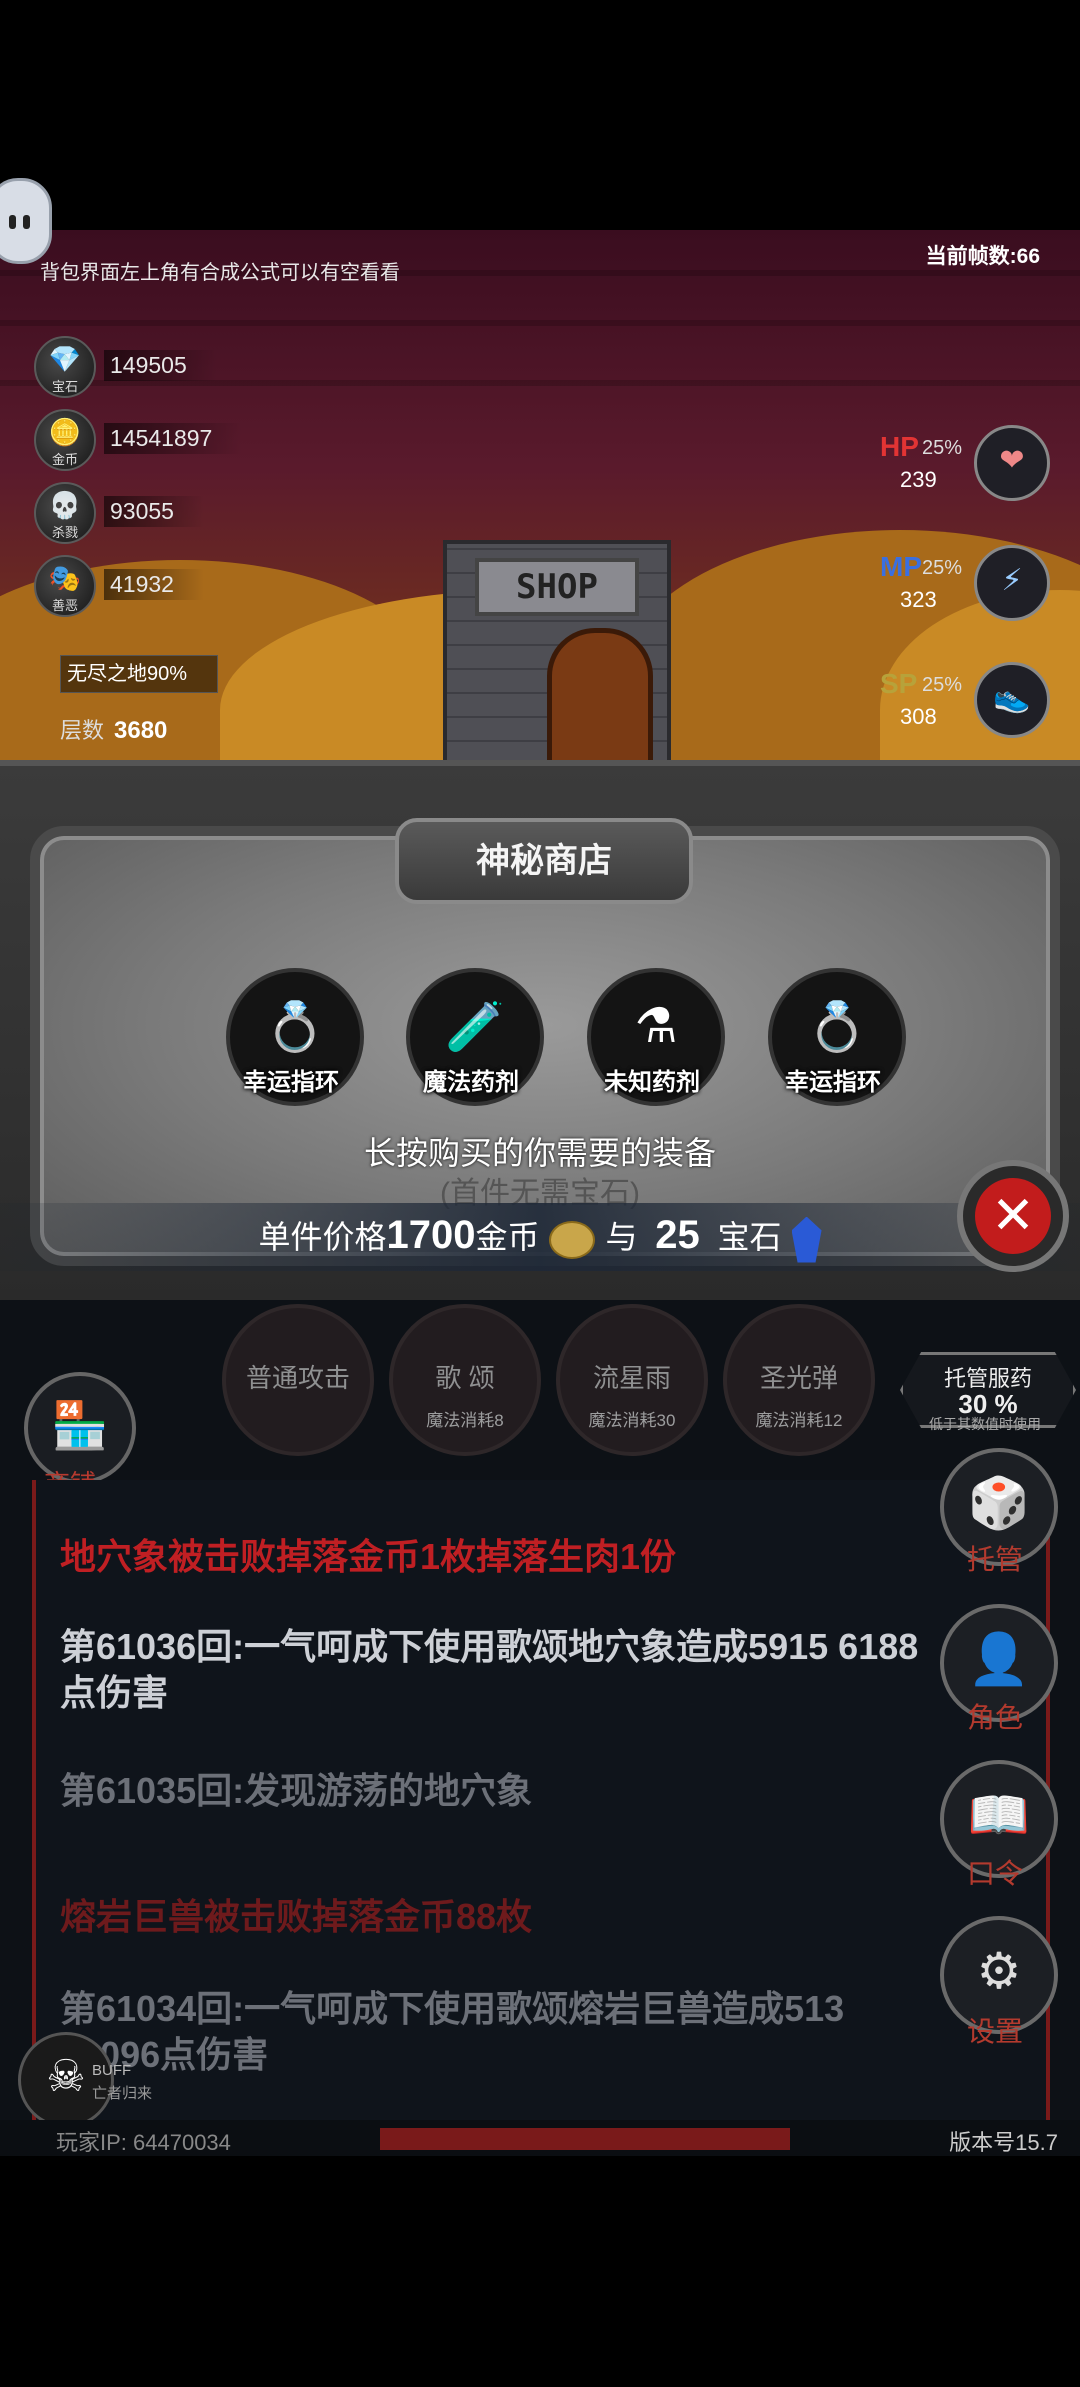 The image size is (1080, 2387). I want to click on zone-progress: 无尽之地90%, so click(139, 674).